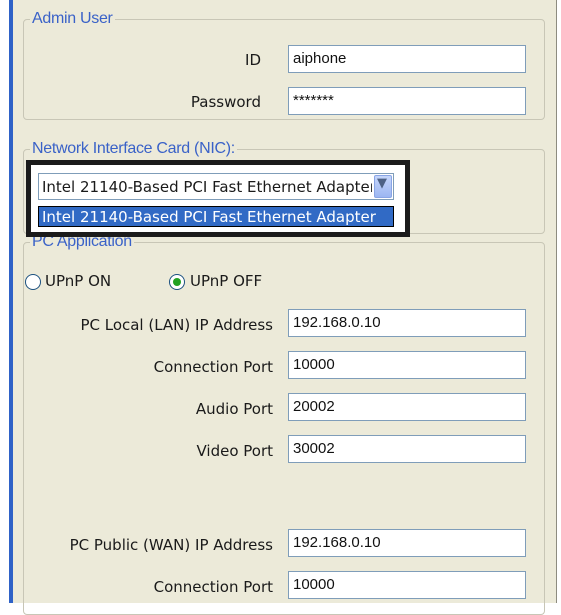 This screenshot has height=615, width=561. Describe the element at coordinates (78, 281) in the screenshot. I see `upnp-on-label: UPnP ON` at that location.